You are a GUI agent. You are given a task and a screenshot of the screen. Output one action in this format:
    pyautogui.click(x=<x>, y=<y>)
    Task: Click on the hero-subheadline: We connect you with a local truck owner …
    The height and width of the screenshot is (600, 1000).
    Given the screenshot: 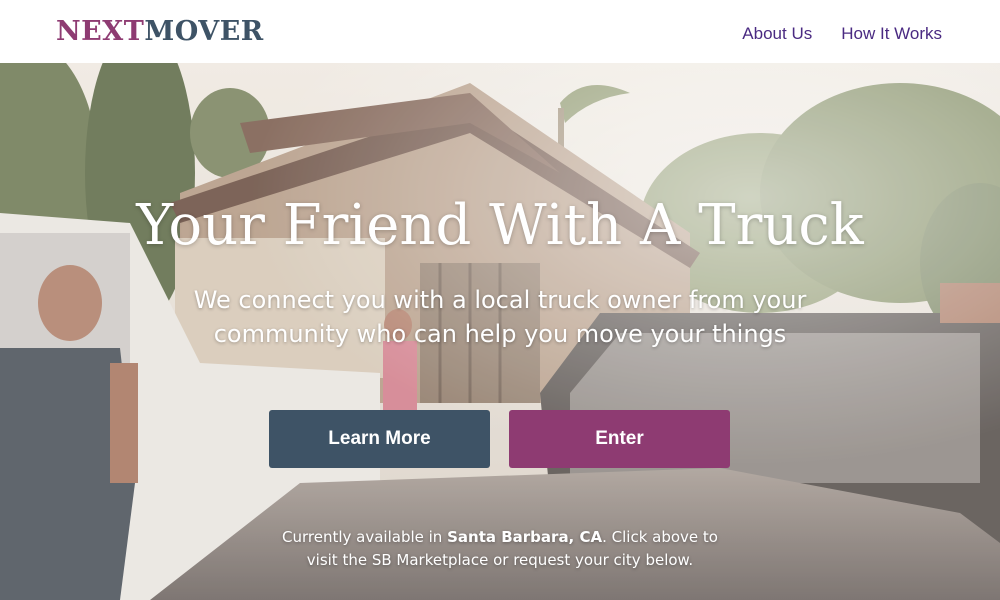 What is the action you would take?
    pyautogui.click(x=500, y=317)
    